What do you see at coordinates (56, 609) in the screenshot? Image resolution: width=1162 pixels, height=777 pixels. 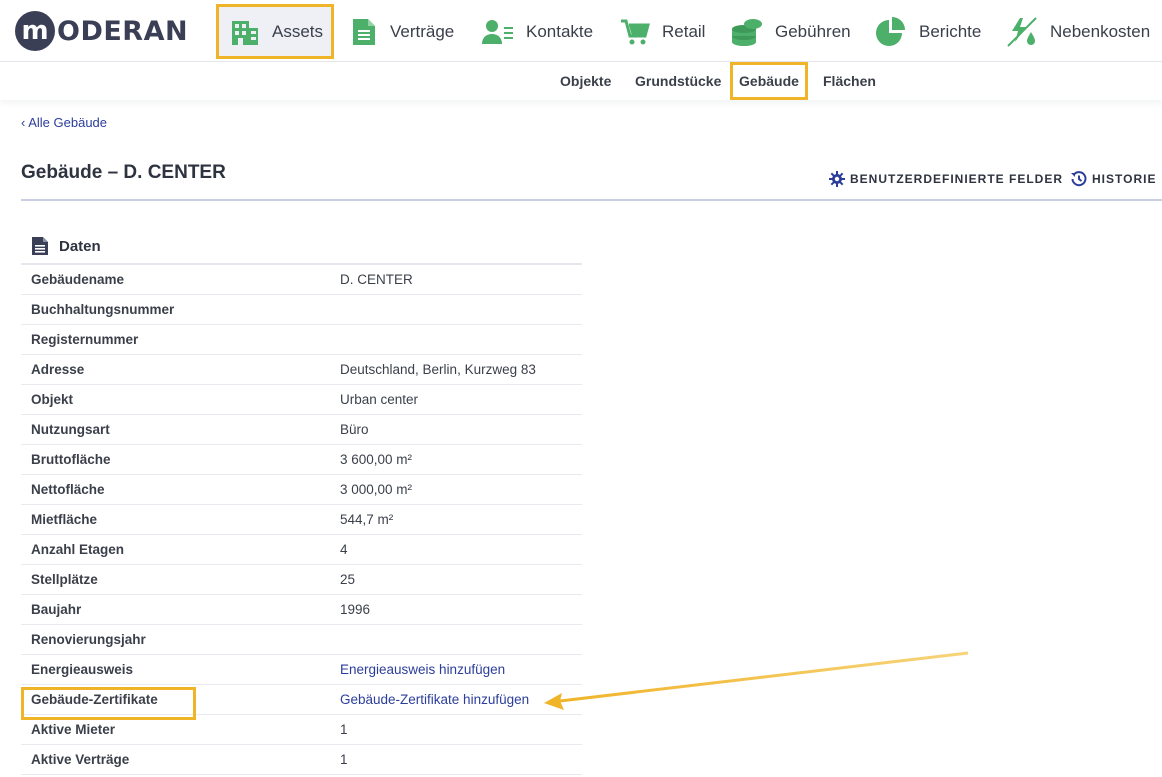 I see `row-label: Baujahr` at bounding box center [56, 609].